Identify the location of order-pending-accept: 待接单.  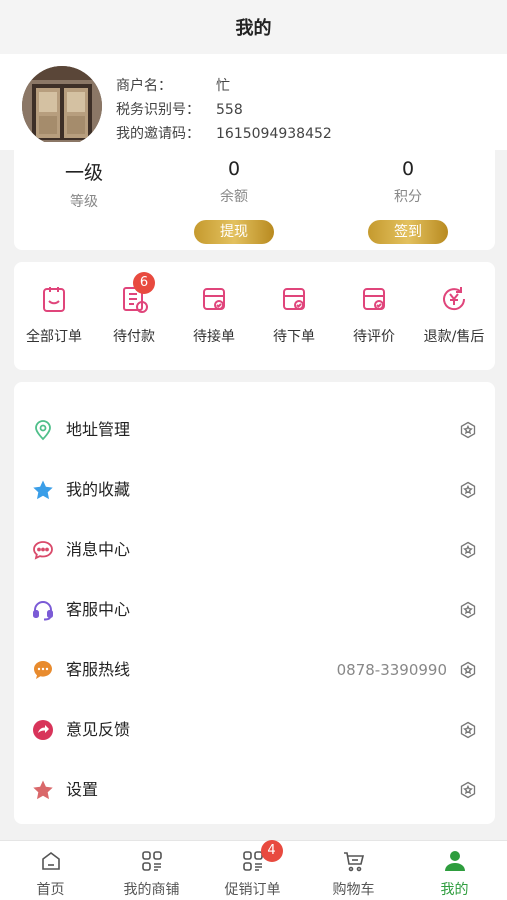
(214, 315).